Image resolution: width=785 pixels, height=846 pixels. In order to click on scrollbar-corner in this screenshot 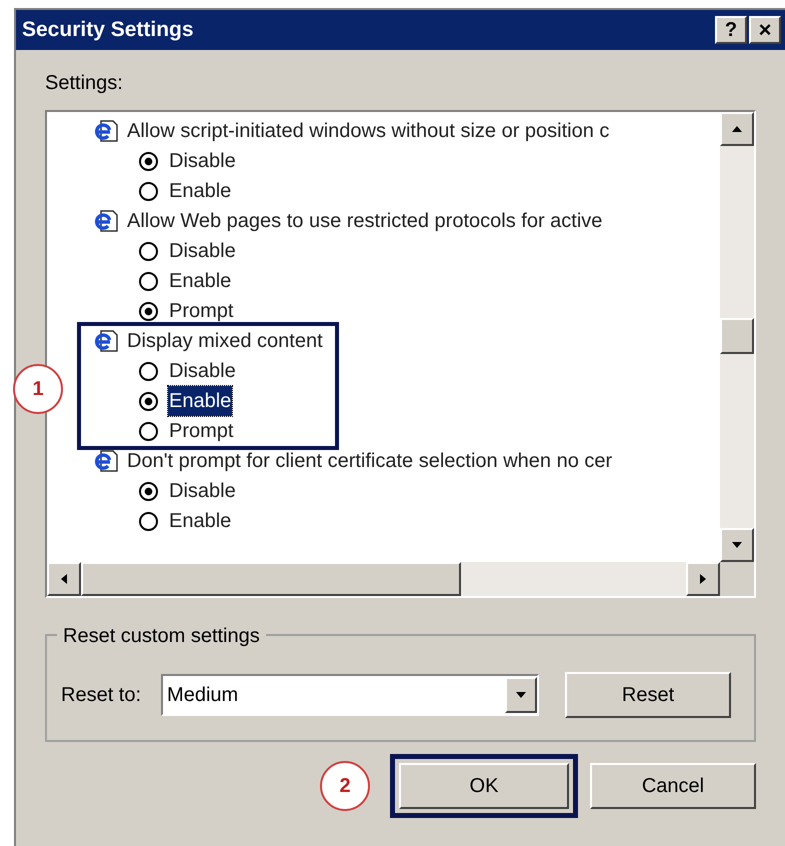, I will do `click(737, 579)`.